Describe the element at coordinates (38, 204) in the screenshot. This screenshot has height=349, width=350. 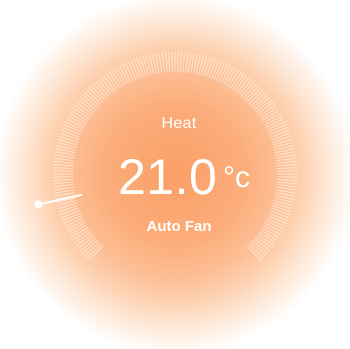
I see `knob-handle-icon` at that location.